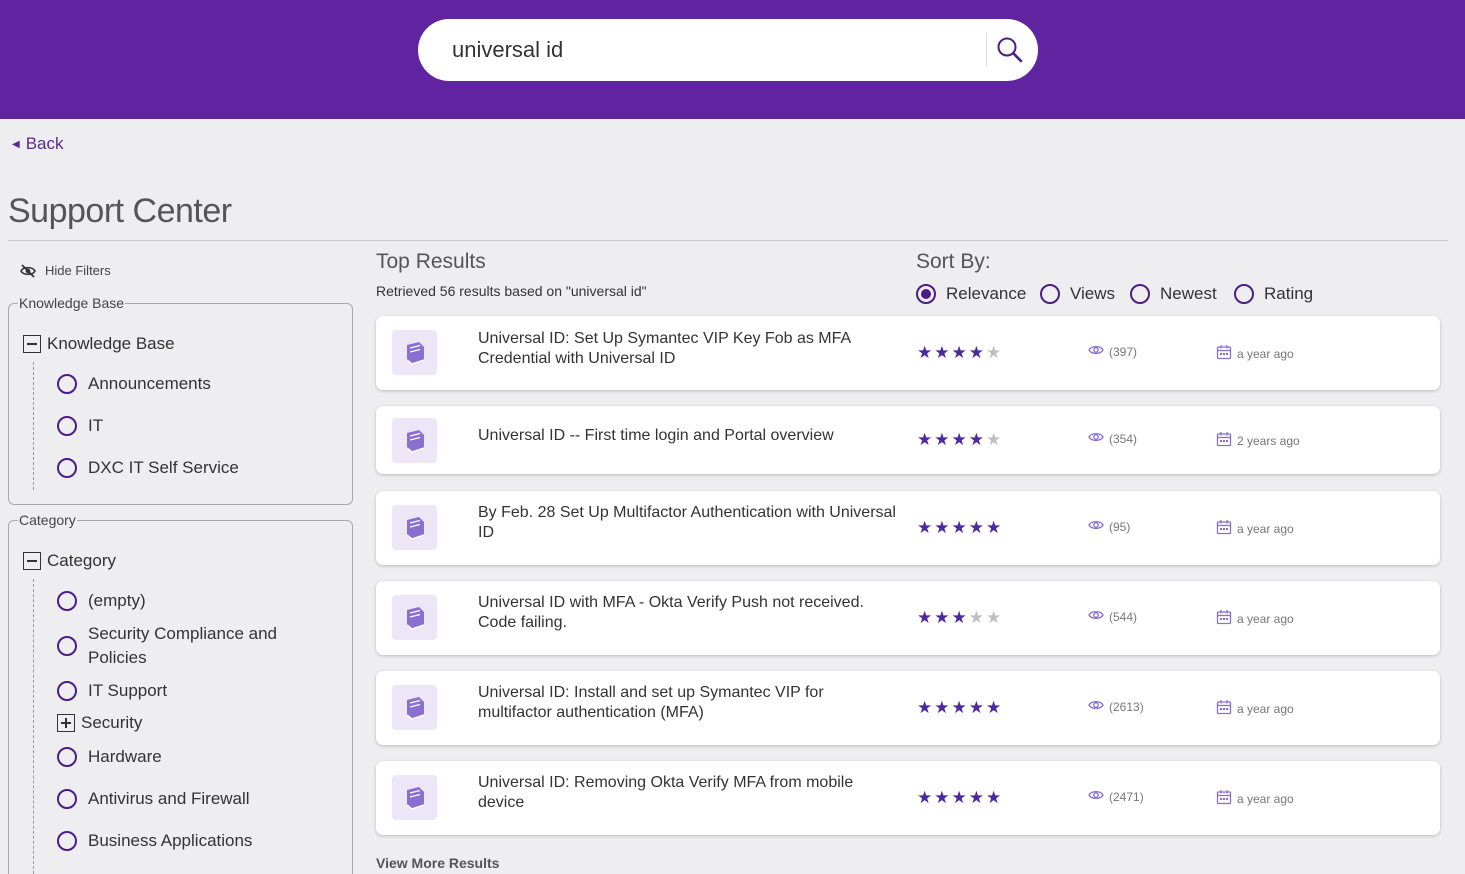 Image resolution: width=1465 pixels, height=874 pixels. I want to click on views-count: (2471), so click(1116, 796).